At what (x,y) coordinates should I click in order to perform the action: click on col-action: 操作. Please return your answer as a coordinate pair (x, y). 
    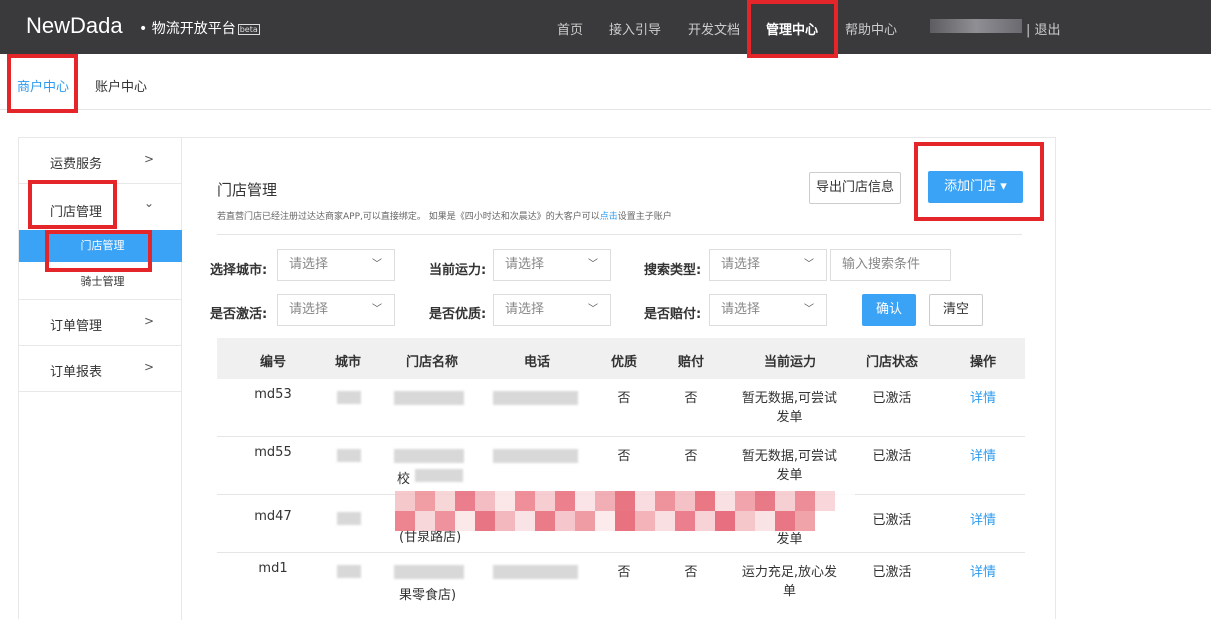
    Looking at the image, I should click on (982, 362).